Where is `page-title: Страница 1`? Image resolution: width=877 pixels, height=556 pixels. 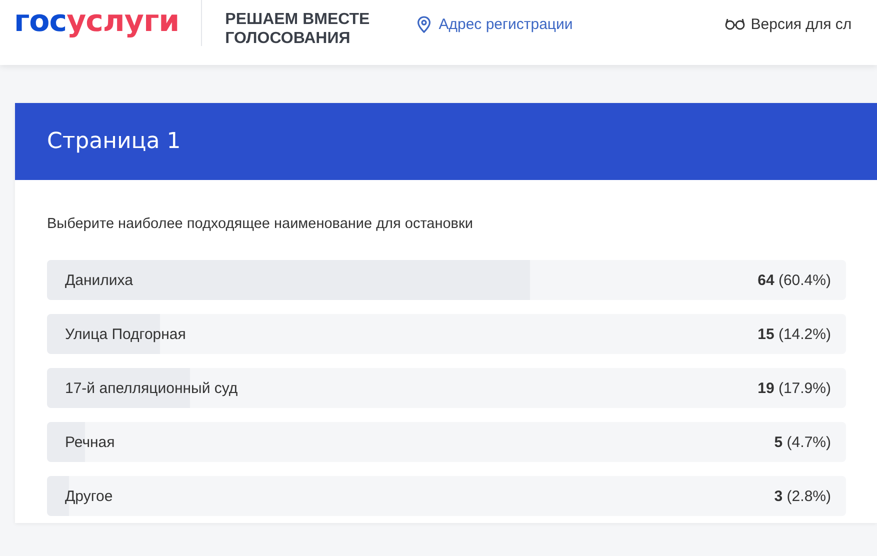
page-title: Страница 1 is located at coordinates (114, 141).